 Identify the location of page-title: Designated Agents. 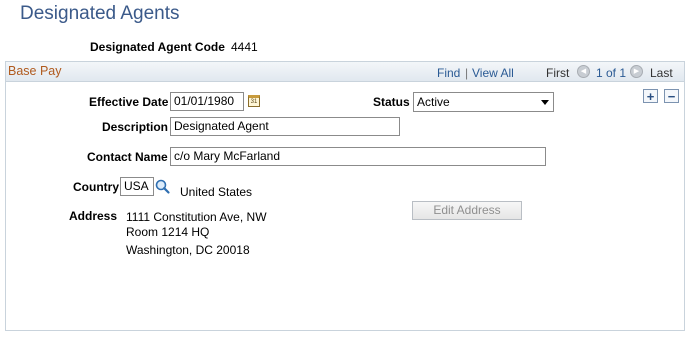
(100, 13).